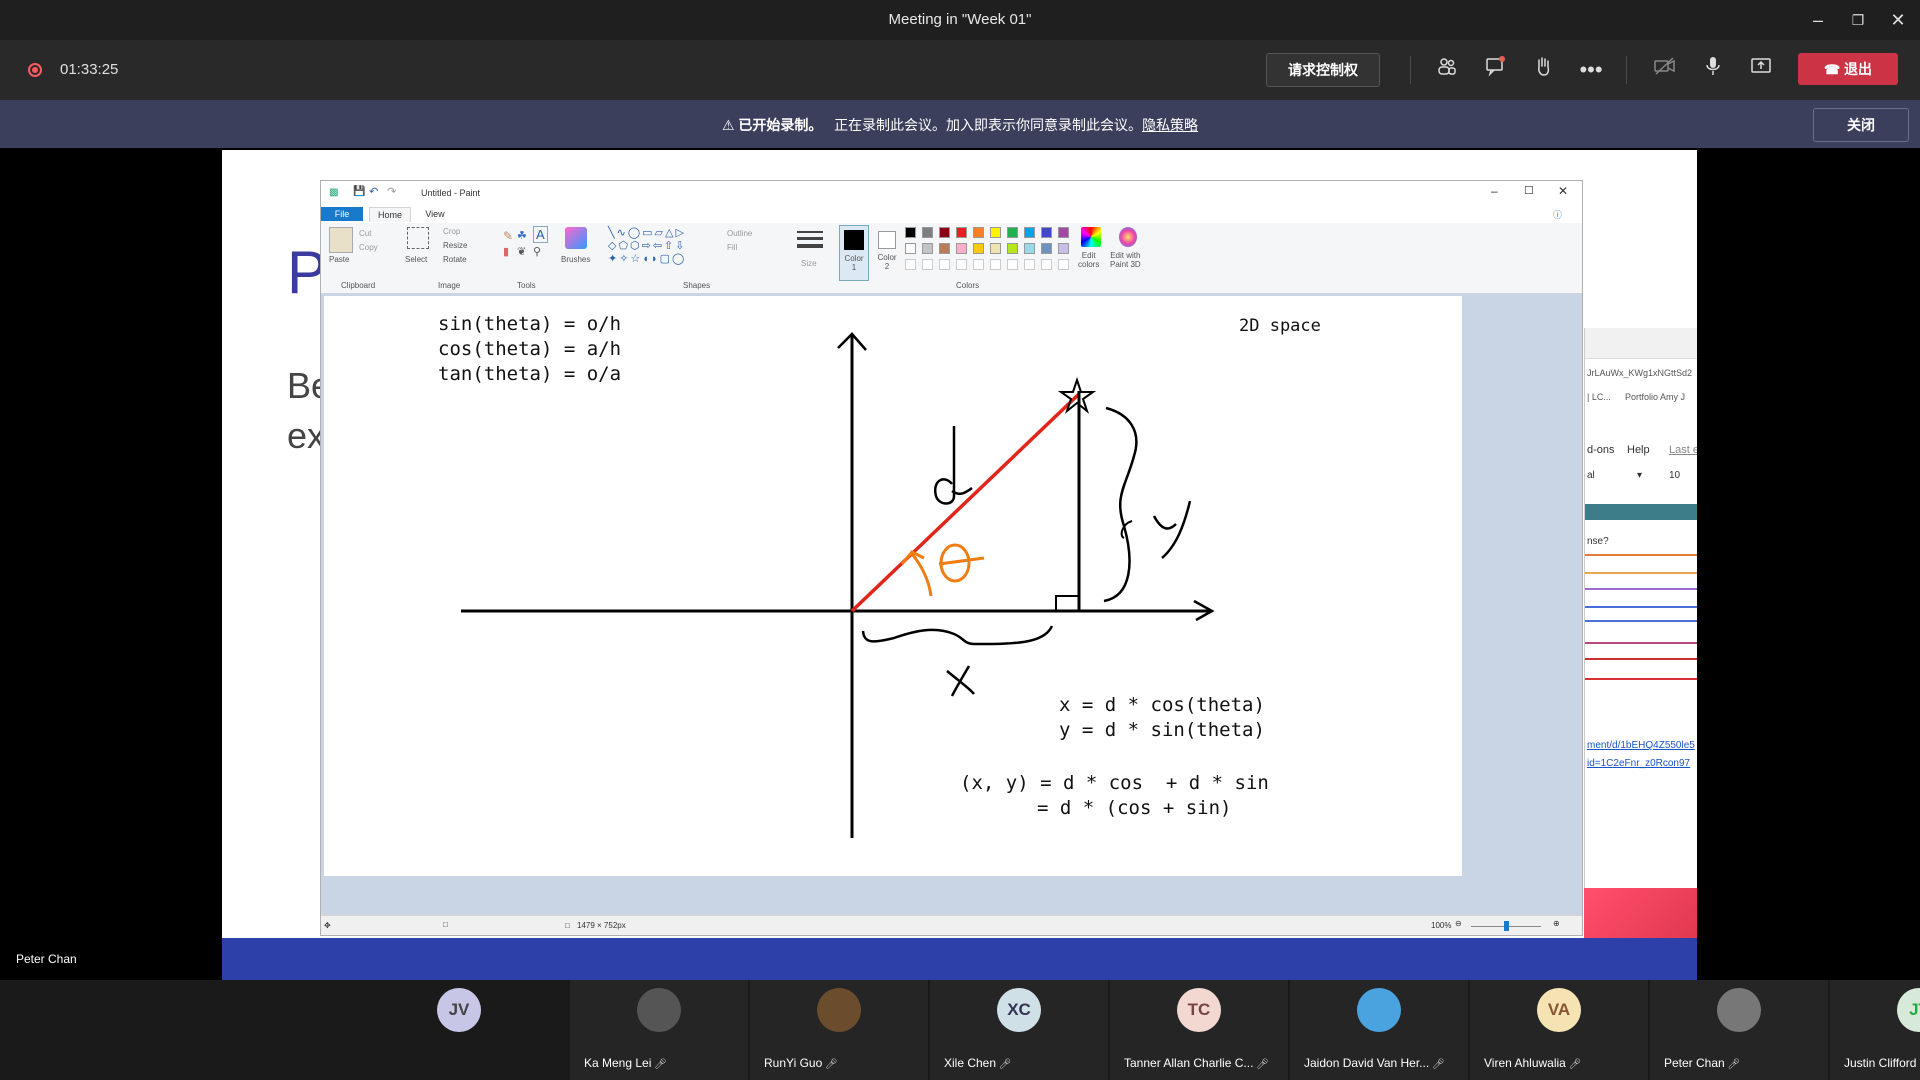 The width and height of the screenshot is (1920, 1080). What do you see at coordinates (368, 247) in the screenshot?
I see `copy-button: Copy` at bounding box center [368, 247].